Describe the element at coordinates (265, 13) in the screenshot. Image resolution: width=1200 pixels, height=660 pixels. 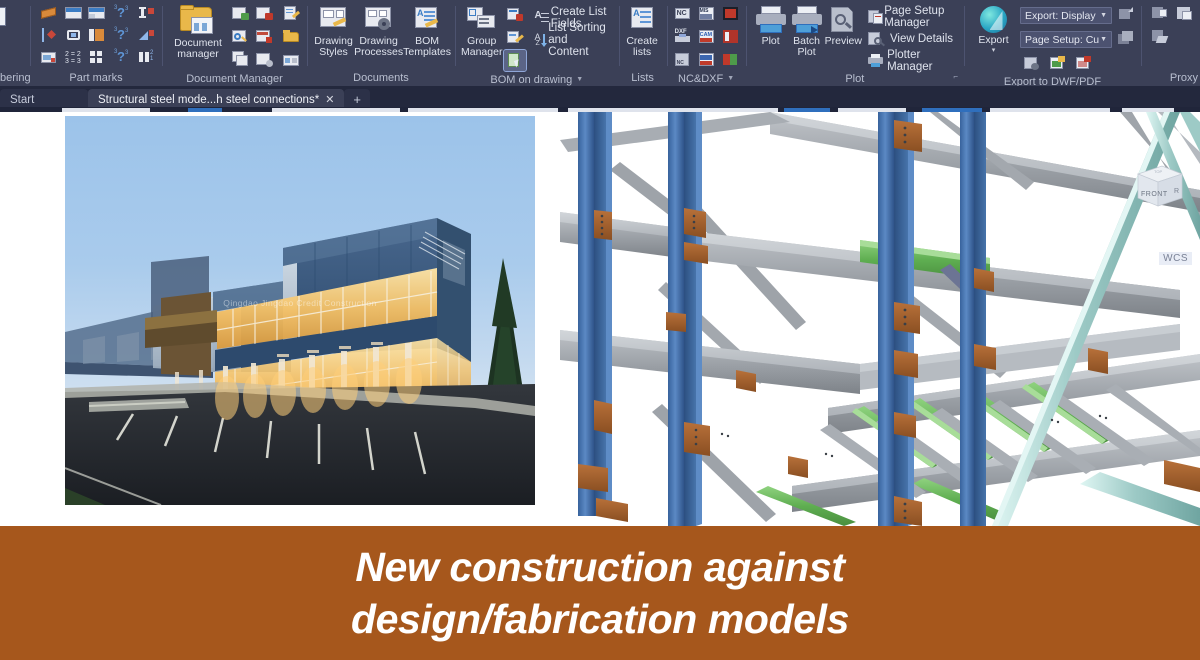
I see `doc-remove-icon` at that location.